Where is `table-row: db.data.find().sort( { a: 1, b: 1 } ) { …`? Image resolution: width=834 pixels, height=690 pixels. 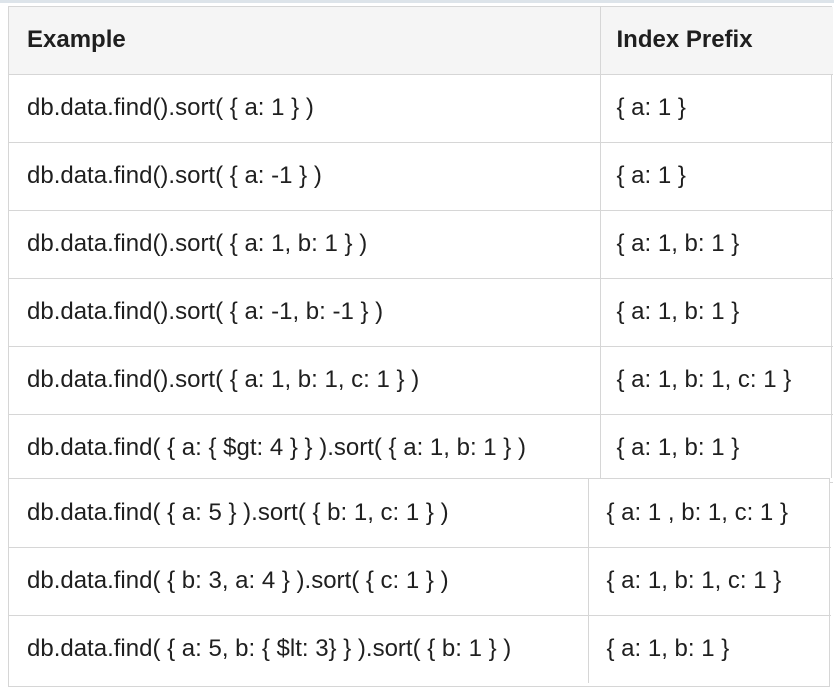 table-row: db.data.find().sort( { a: 1, b: 1 } ) { … is located at coordinates (421, 244).